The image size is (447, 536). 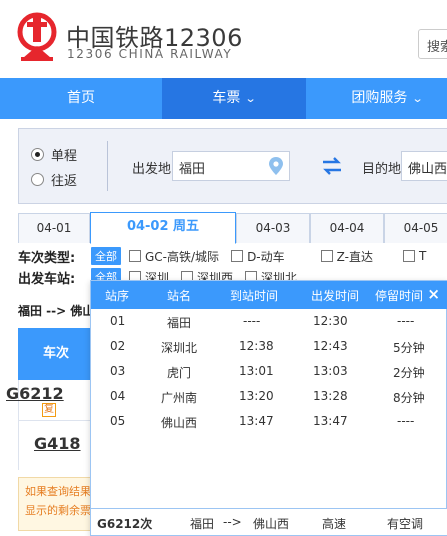 I want to click on filter-t: T, so click(x=414, y=256).